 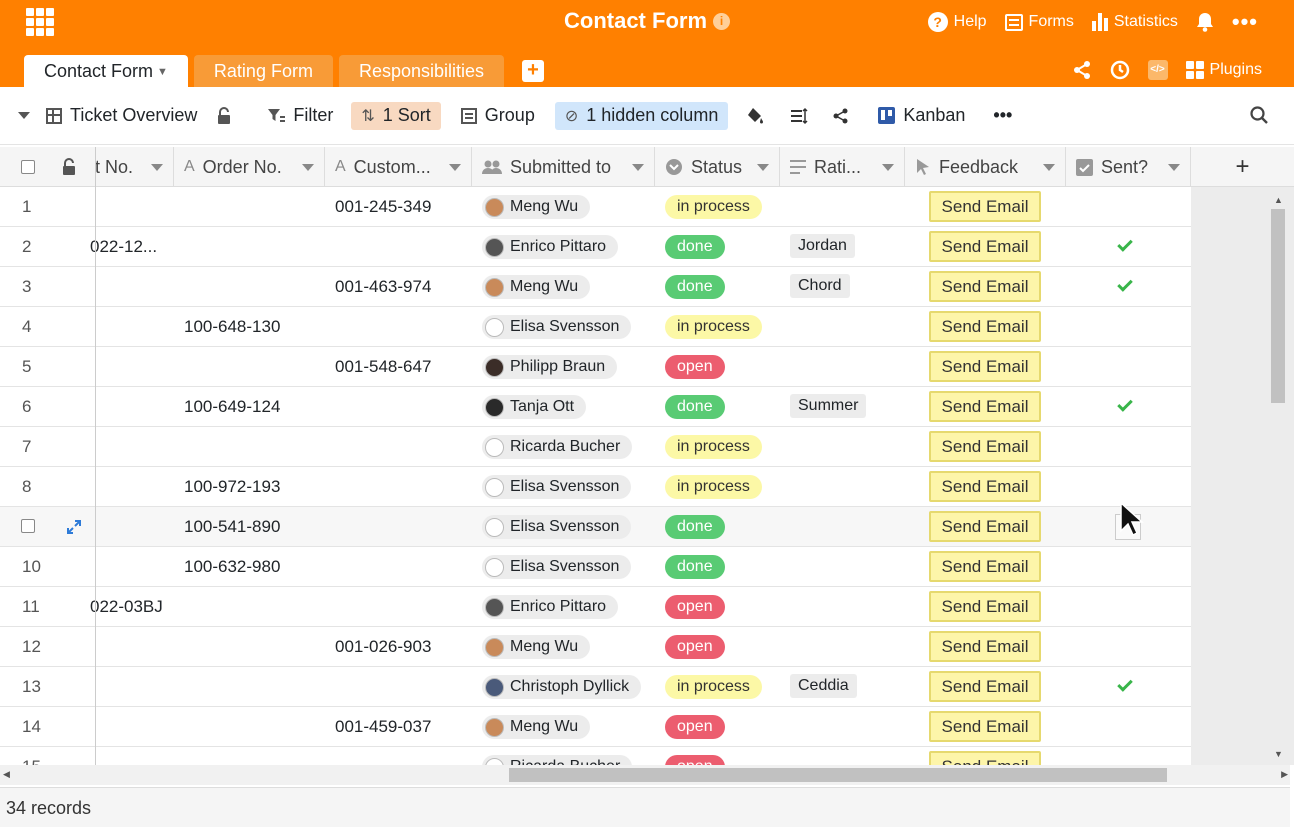 I want to click on ticket-no-cell: 022-03BJ, so click(x=132, y=606).